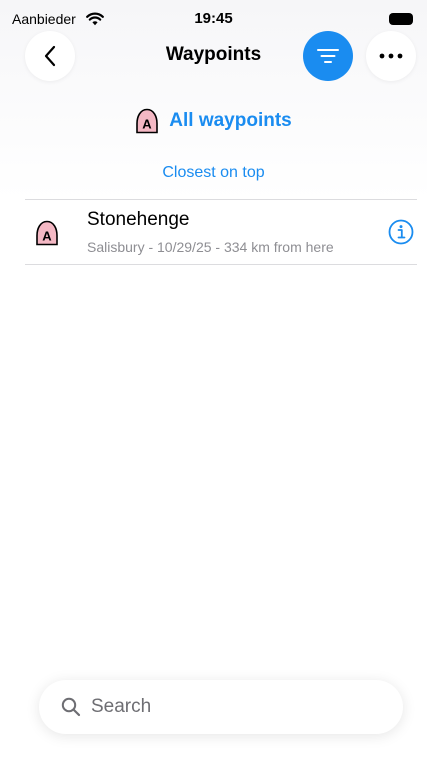 The image size is (427, 762). I want to click on page-title: Waypoints, so click(213, 54).